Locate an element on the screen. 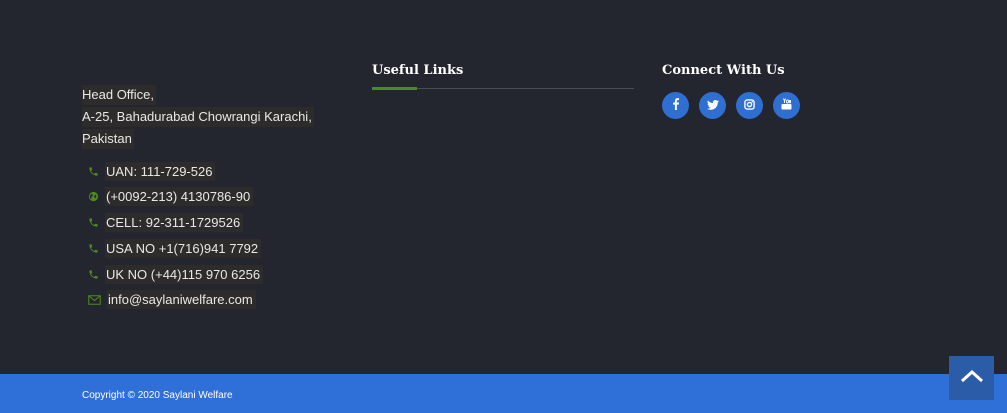 This screenshot has width=1007, height=413. facebook-button is located at coordinates (675, 105).